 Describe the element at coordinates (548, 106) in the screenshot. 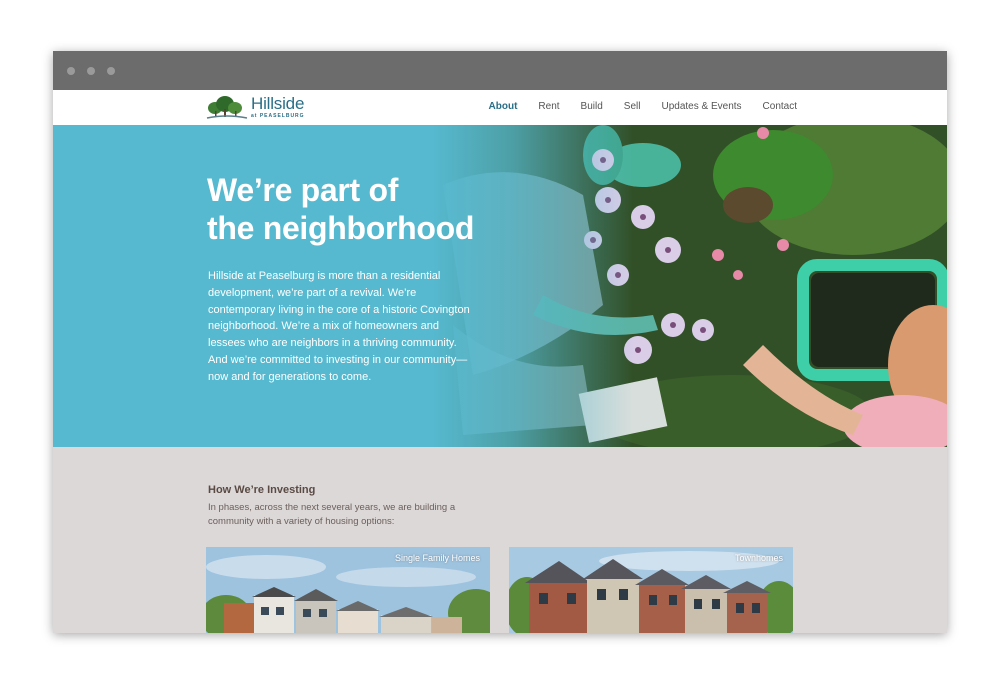

I see `nav-rent: Rent` at that location.